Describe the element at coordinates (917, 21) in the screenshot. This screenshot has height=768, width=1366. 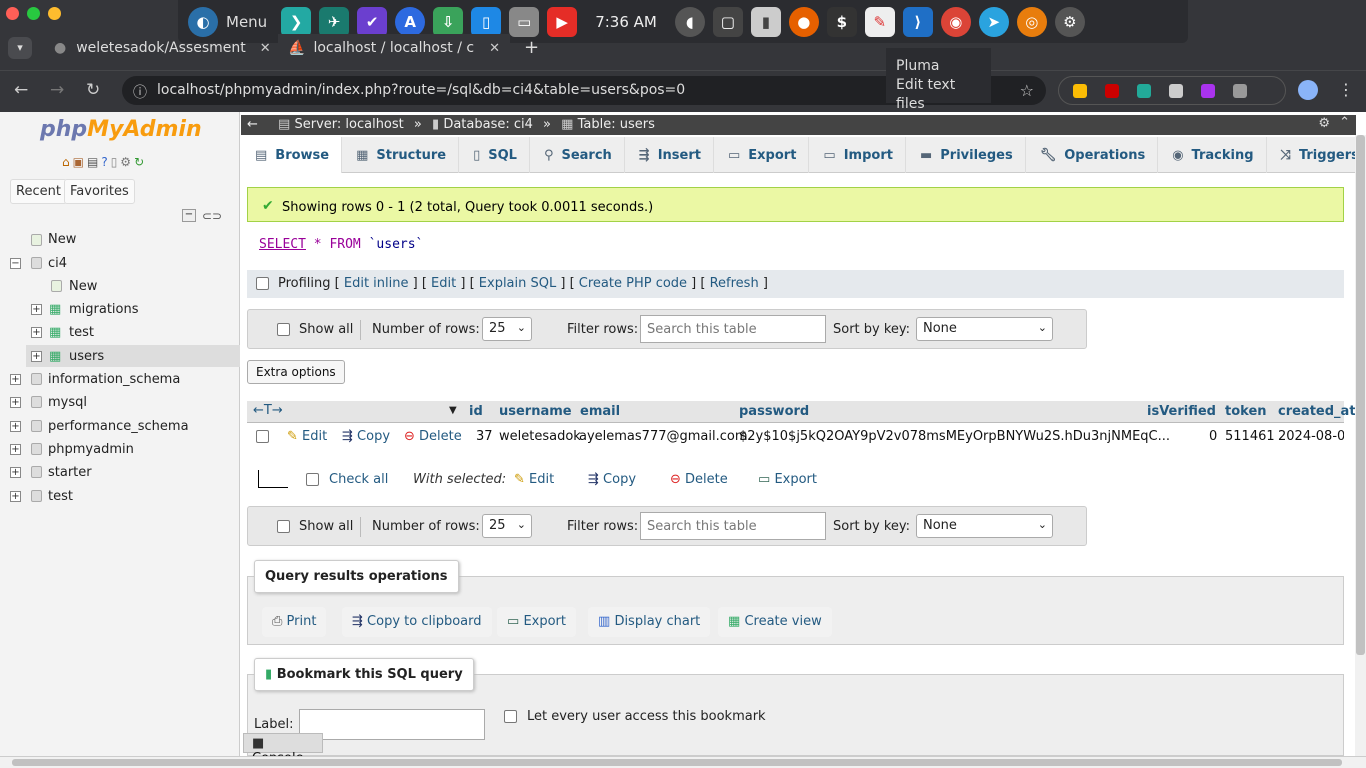
I see `vscode-icon: ⟩` at that location.